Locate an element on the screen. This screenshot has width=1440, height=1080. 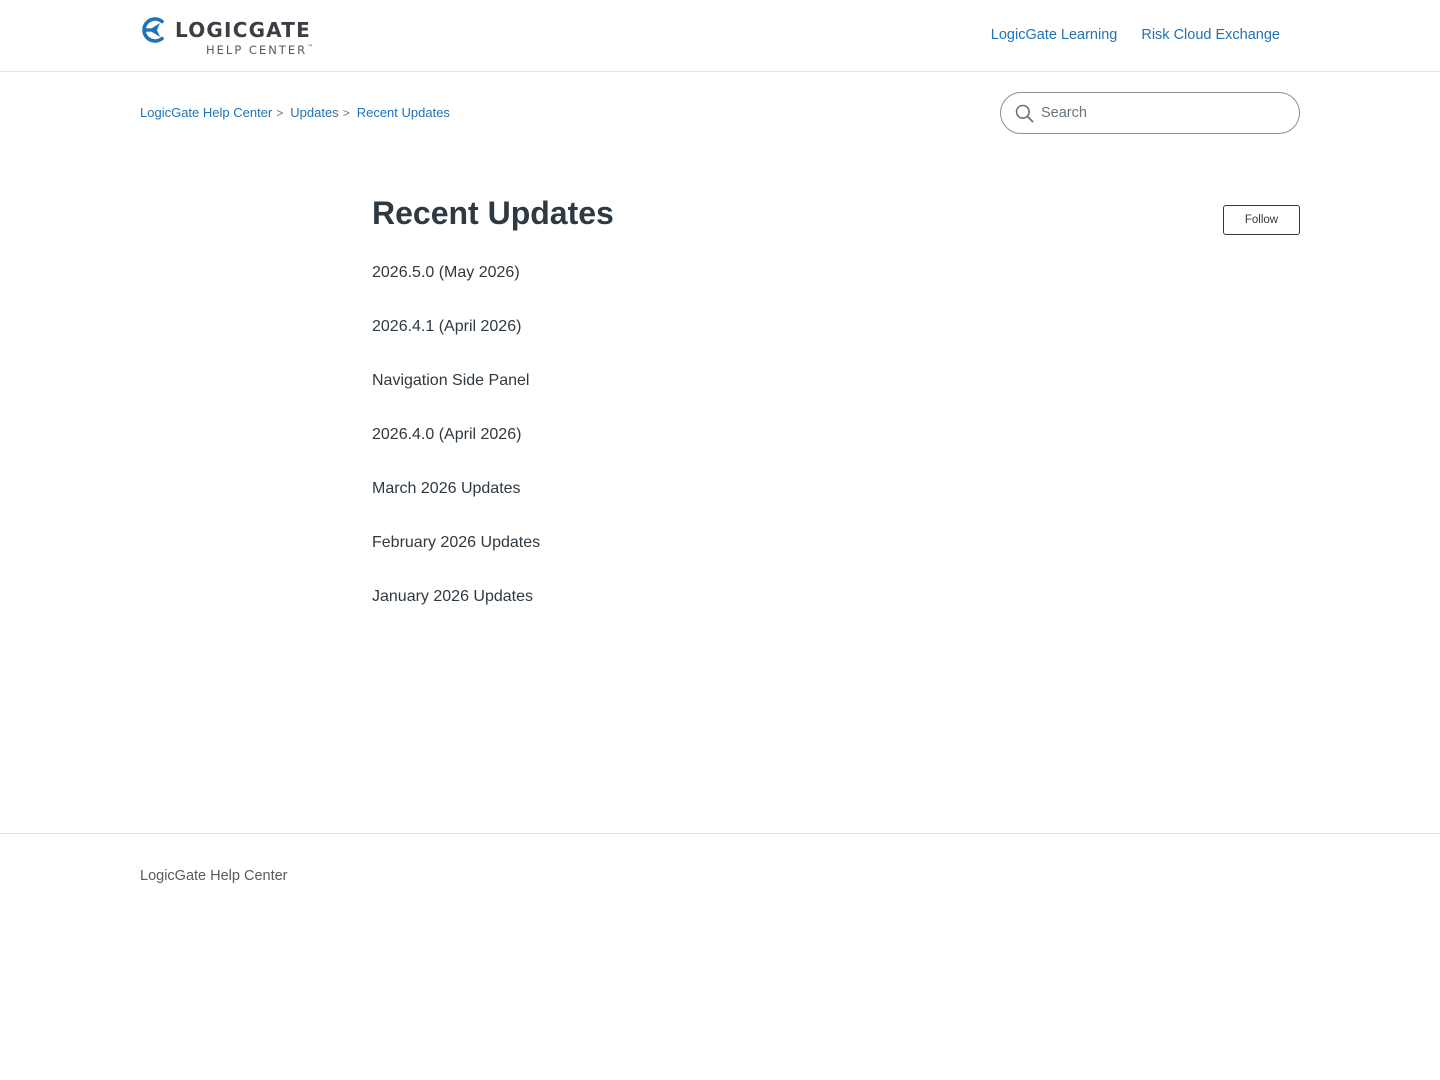
follow-button: Follow is located at coordinates (1261, 220).